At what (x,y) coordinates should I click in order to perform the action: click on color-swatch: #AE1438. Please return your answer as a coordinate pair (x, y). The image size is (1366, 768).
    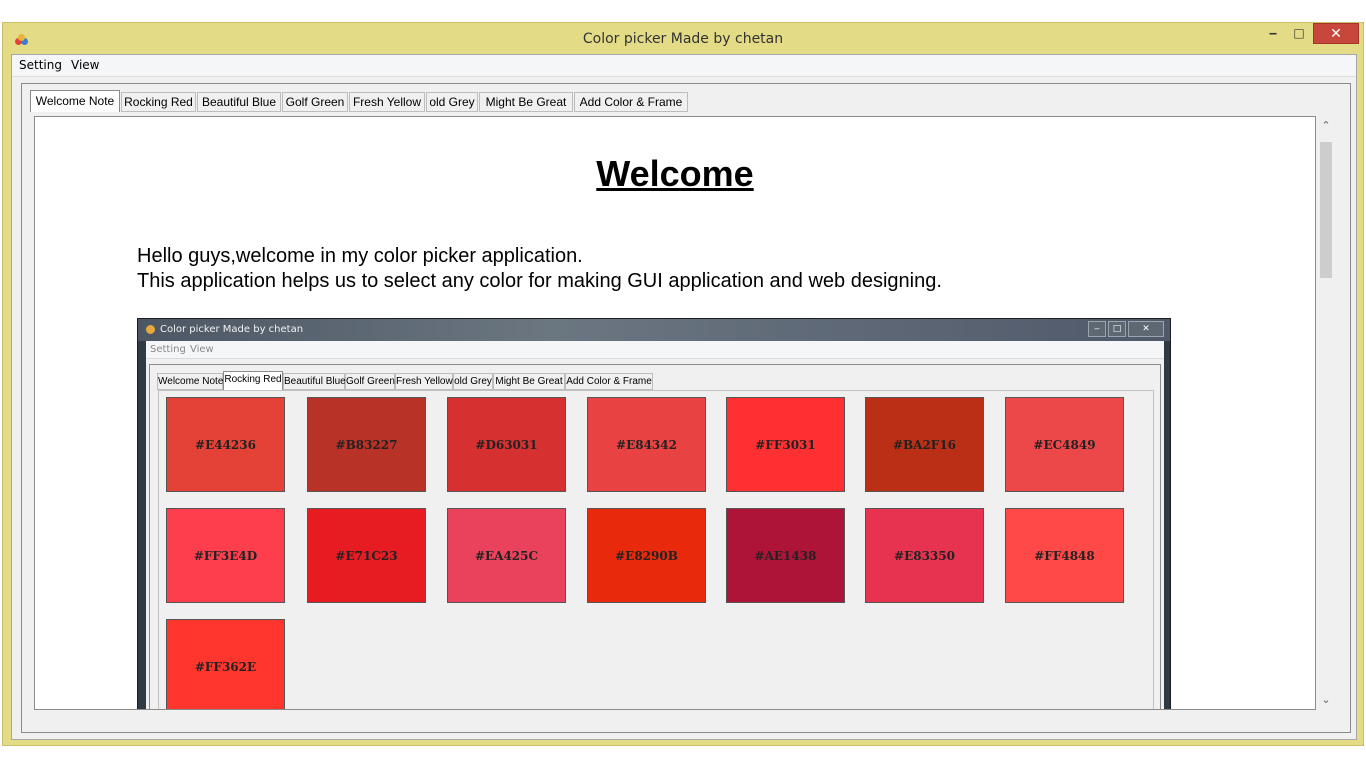
    Looking at the image, I should click on (785, 555).